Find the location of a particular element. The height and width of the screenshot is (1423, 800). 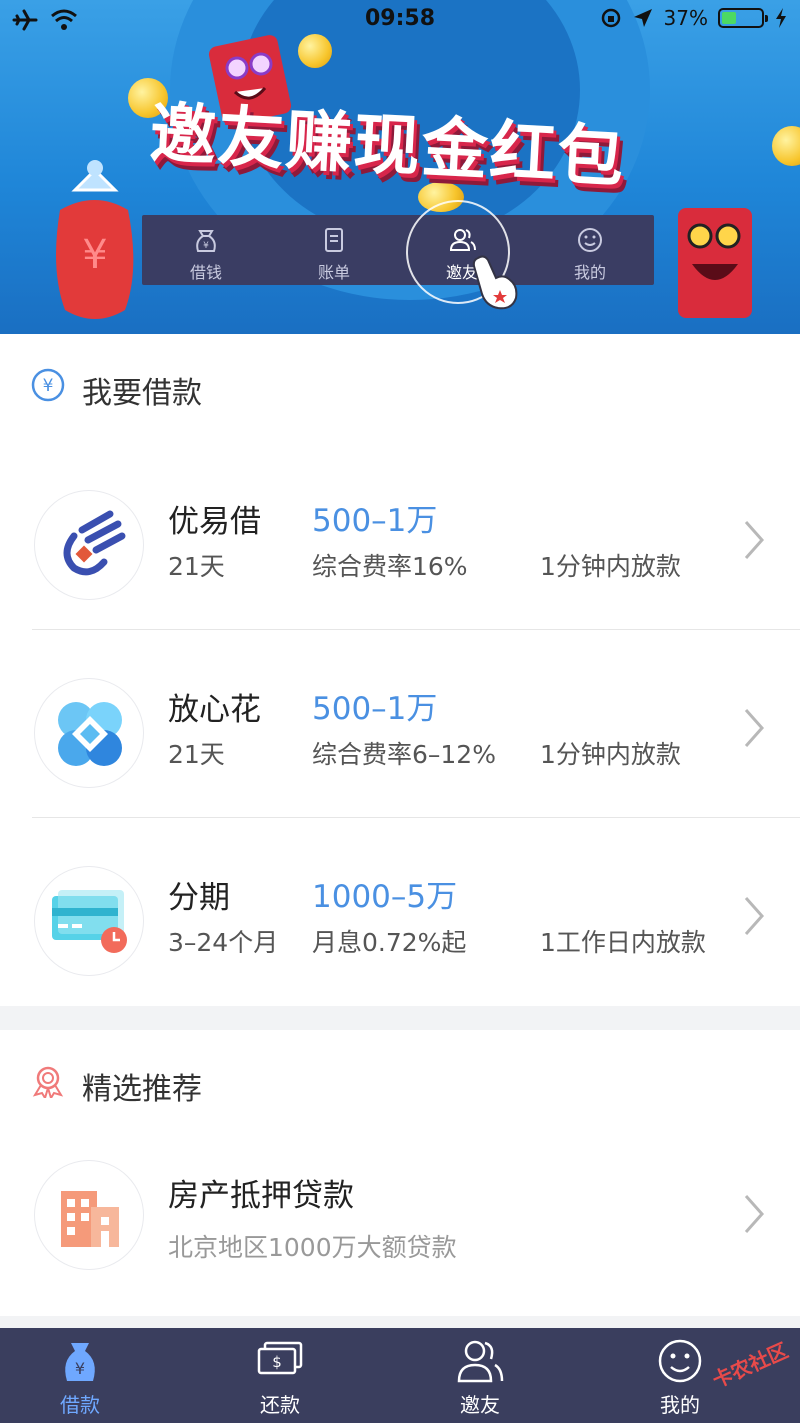

product-rate: 综合费率6–12% is located at coordinates (404, 754).